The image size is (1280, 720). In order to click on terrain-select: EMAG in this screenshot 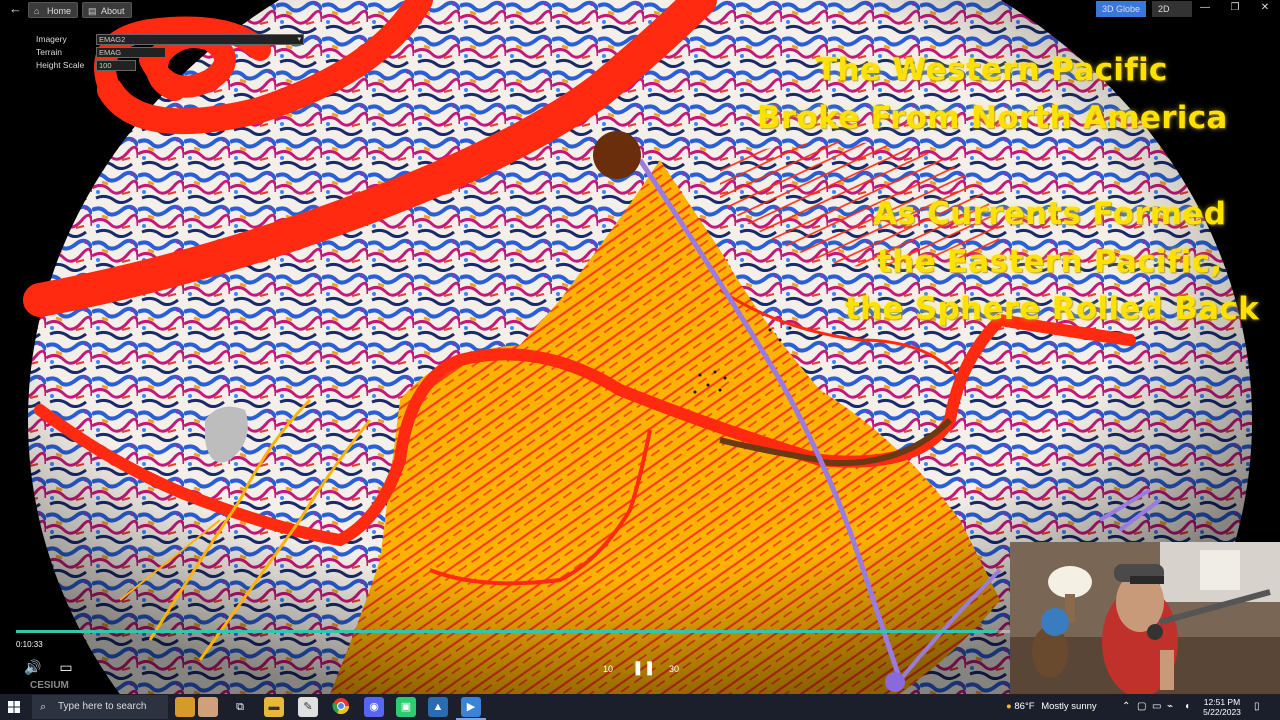, I will do `click(131, 52)`.